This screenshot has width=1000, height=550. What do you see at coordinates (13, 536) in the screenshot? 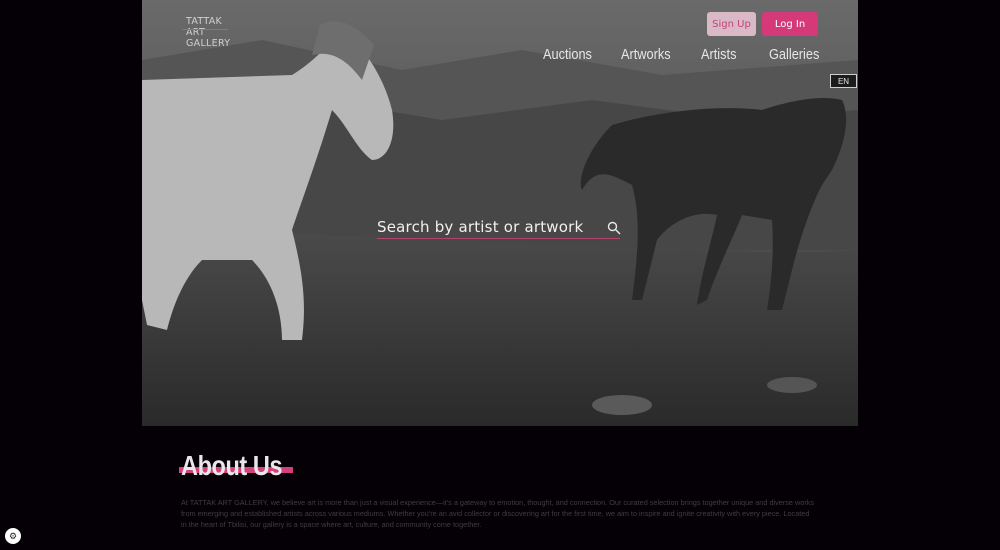
I see `widget-icon: ⚙` at bounding box center [13, 536].